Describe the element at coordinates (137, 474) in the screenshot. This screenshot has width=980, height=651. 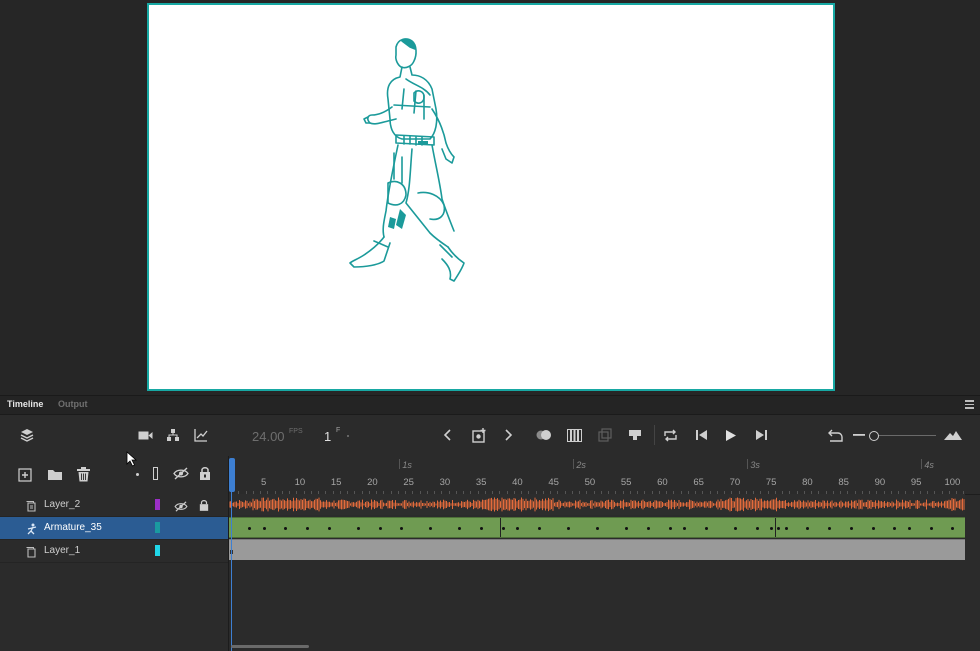
I see `highlight-dot-icon` at that location.